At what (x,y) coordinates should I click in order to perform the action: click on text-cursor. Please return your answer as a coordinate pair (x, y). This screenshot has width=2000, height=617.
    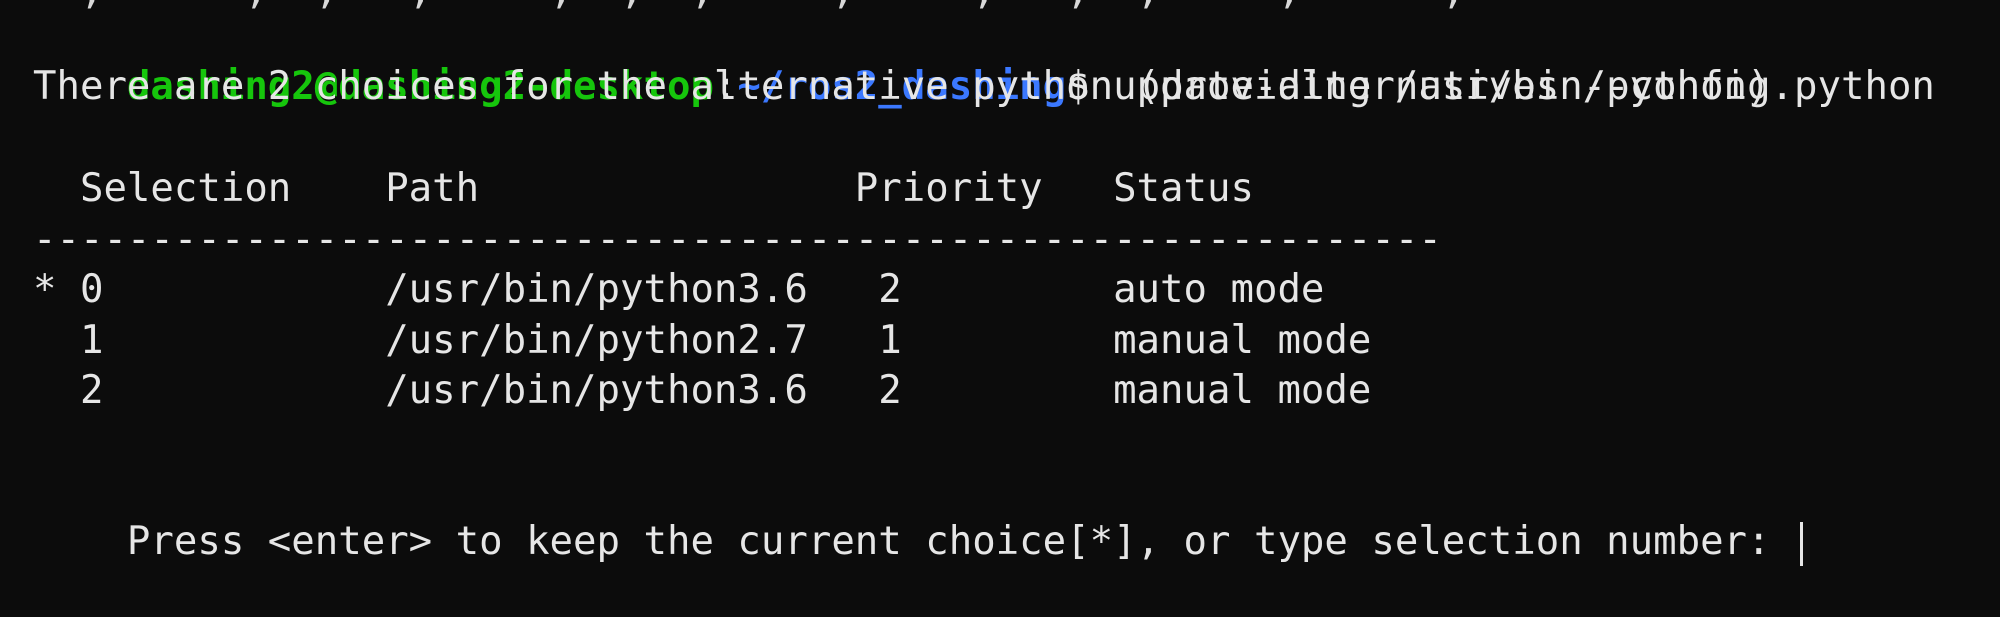
    Looking at the image, I should click on (1802, 543).